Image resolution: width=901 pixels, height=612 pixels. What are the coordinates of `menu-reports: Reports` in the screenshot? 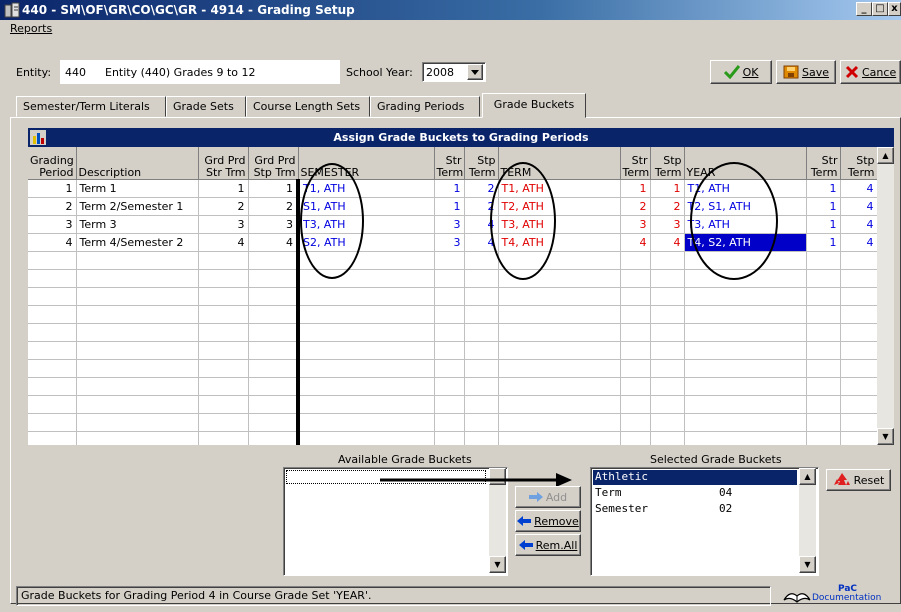 It's located at (31, 28).